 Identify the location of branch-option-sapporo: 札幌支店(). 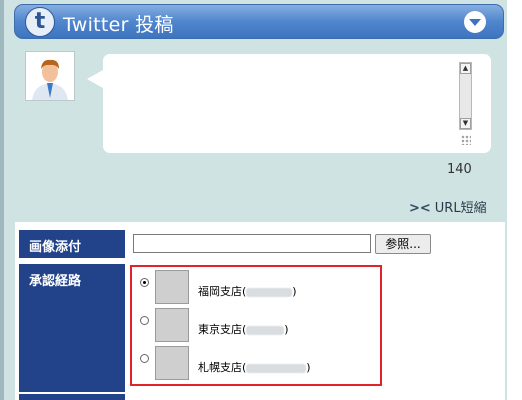
(255, 364).